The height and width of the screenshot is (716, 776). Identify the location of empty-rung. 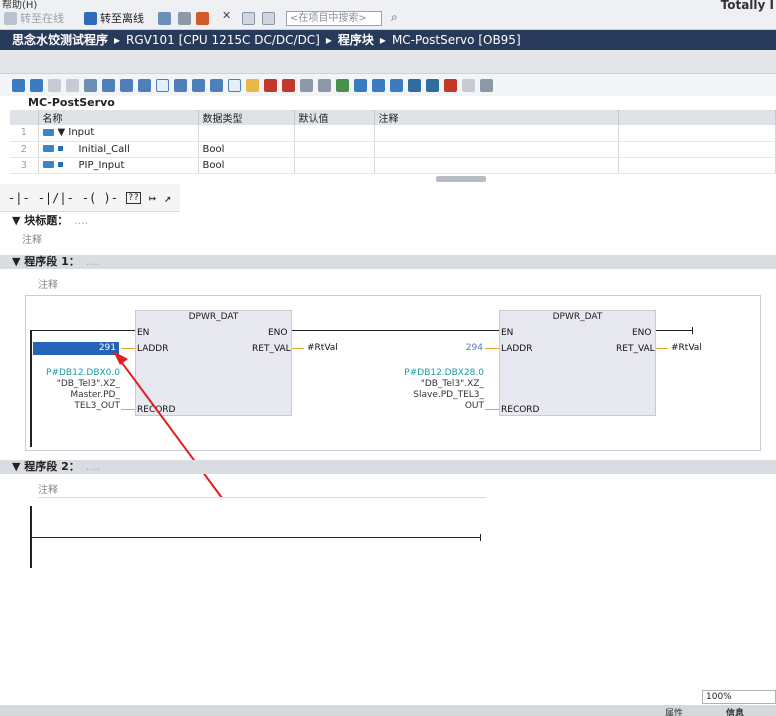
(256, 537).